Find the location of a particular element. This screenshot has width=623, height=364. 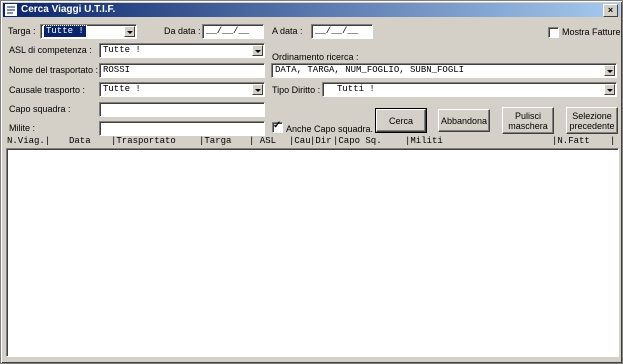

tipo-diritto-value: Tutti ! is located at coordinates (356, 89).